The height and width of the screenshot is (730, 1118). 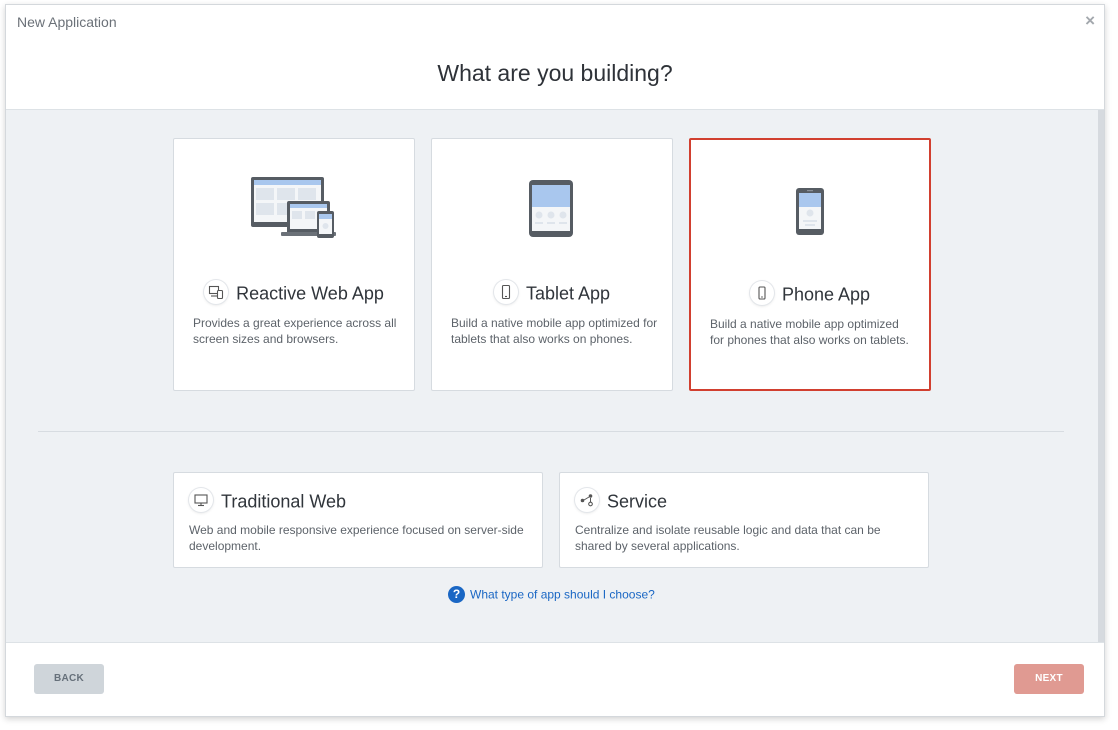 I want to click on tablet-illustration, so click(x=552, y=194).